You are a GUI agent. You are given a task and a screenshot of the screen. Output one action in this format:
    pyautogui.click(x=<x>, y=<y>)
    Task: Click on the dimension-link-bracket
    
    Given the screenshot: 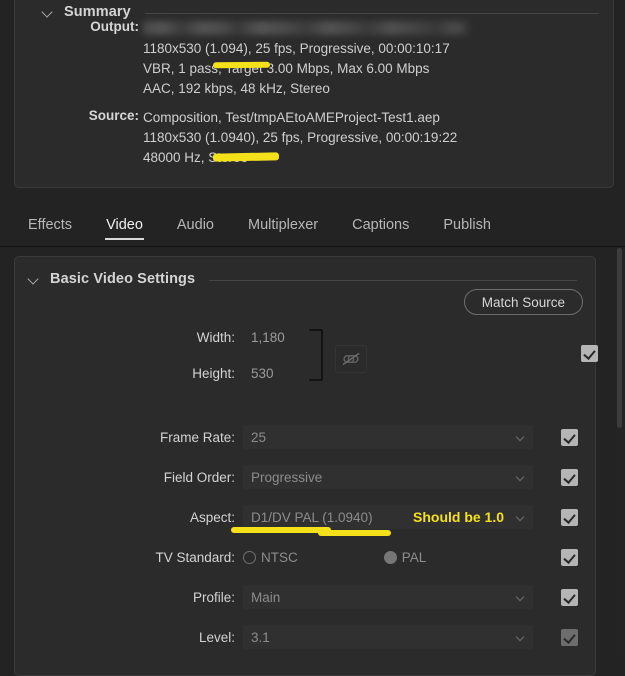 What is the action you would take?
    pyautogui.click(x=316, y=355)
    